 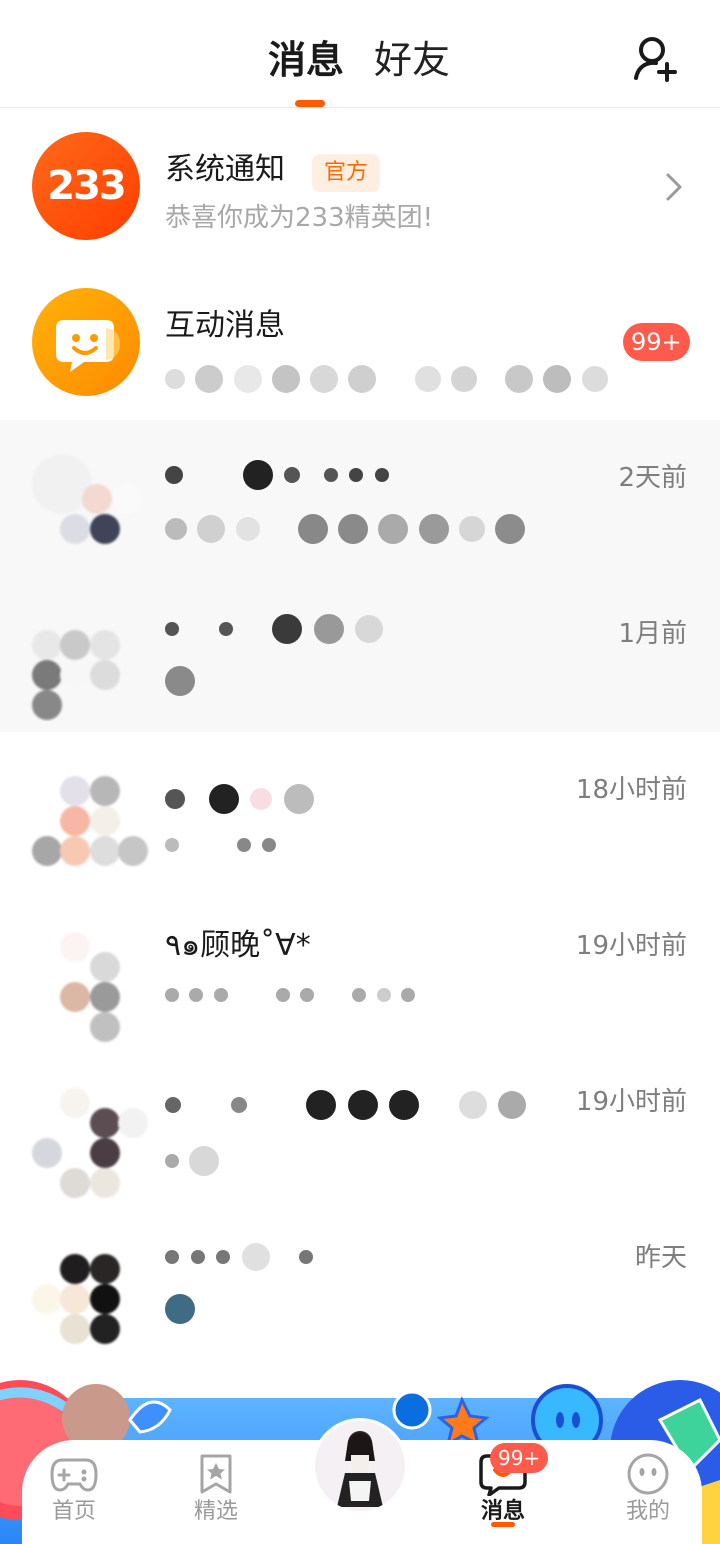 What do you see at coordinates (346, 173) in the screenshot?
I see `official-badge: 官方` at bounding box center [346, 173].